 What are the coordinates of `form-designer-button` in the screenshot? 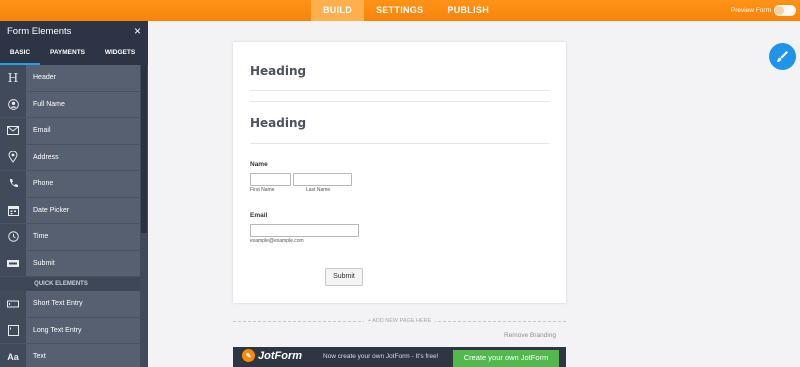 It's located at (782, 56).